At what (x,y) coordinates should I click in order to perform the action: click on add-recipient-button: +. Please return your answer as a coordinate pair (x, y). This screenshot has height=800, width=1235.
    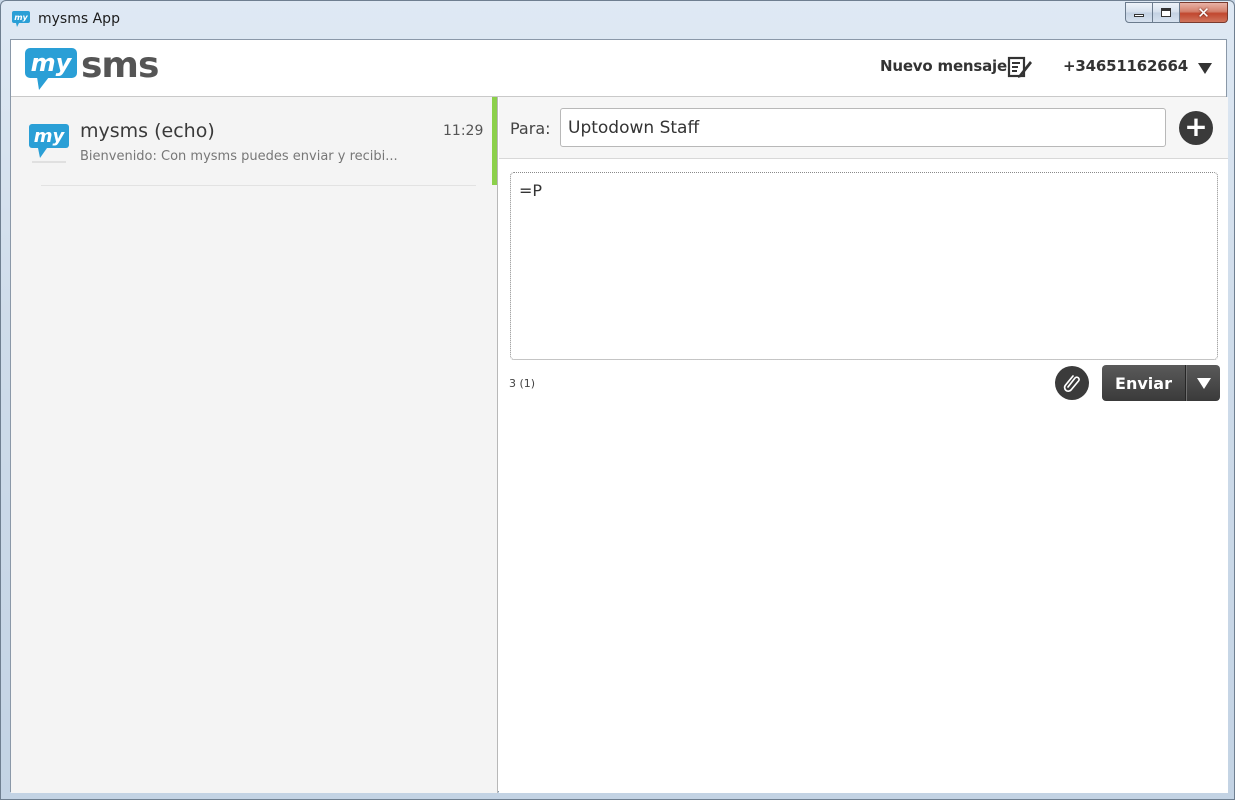
    Looking at the image, I should click on (1196, 128).